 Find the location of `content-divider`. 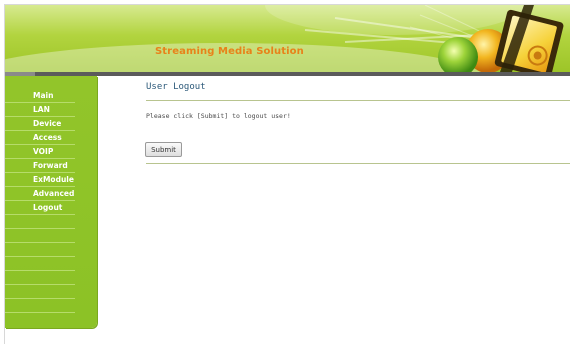

content-divider is located at coordinates (358, 163).